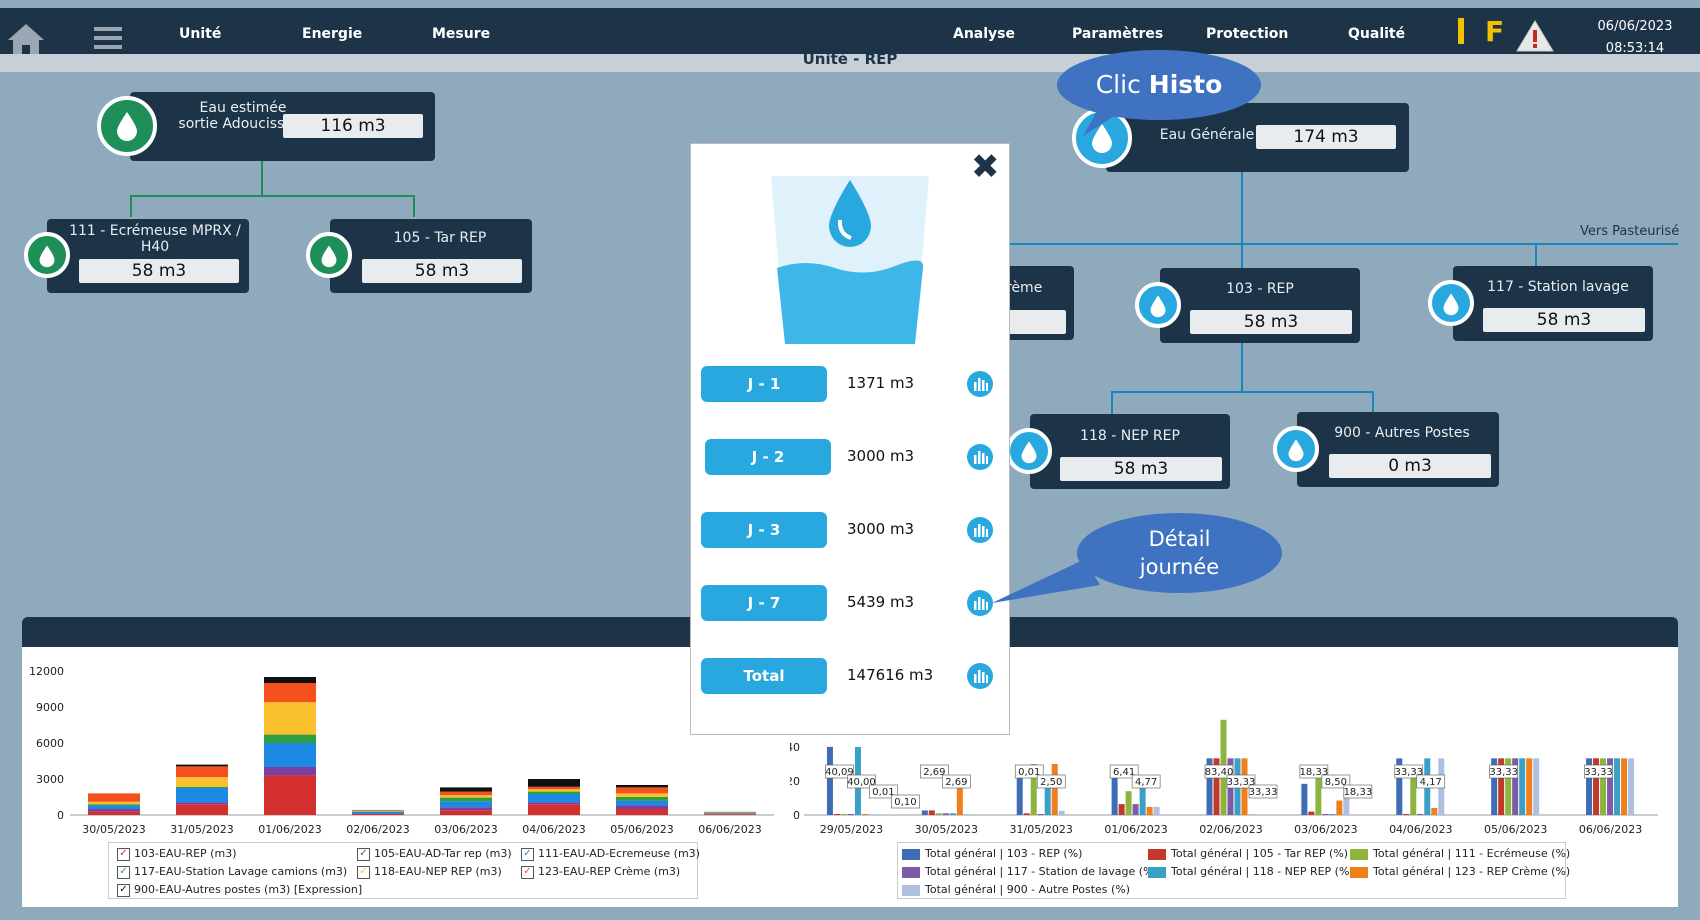 The image size is (1700, 920). What do you see at coordinates (1461, 31) in the screenshot?
I see `indicator-i` at bounding box center [1461, 31].